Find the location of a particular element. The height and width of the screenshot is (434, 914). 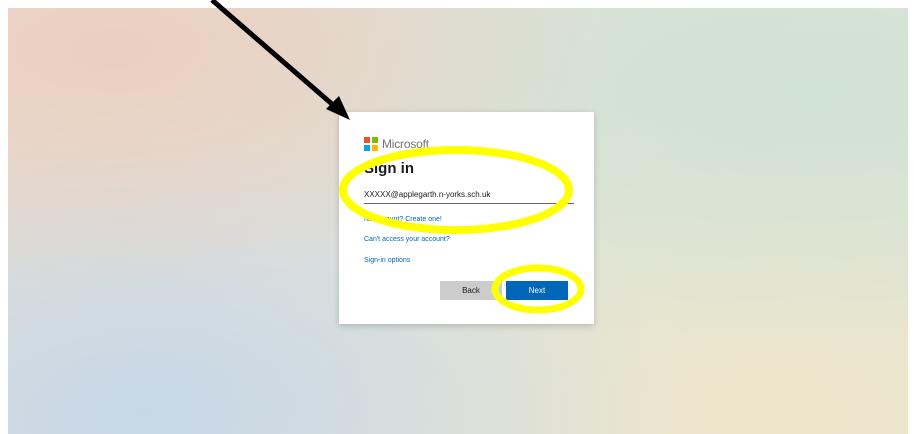

email-field is located at coordinates (469, 194).